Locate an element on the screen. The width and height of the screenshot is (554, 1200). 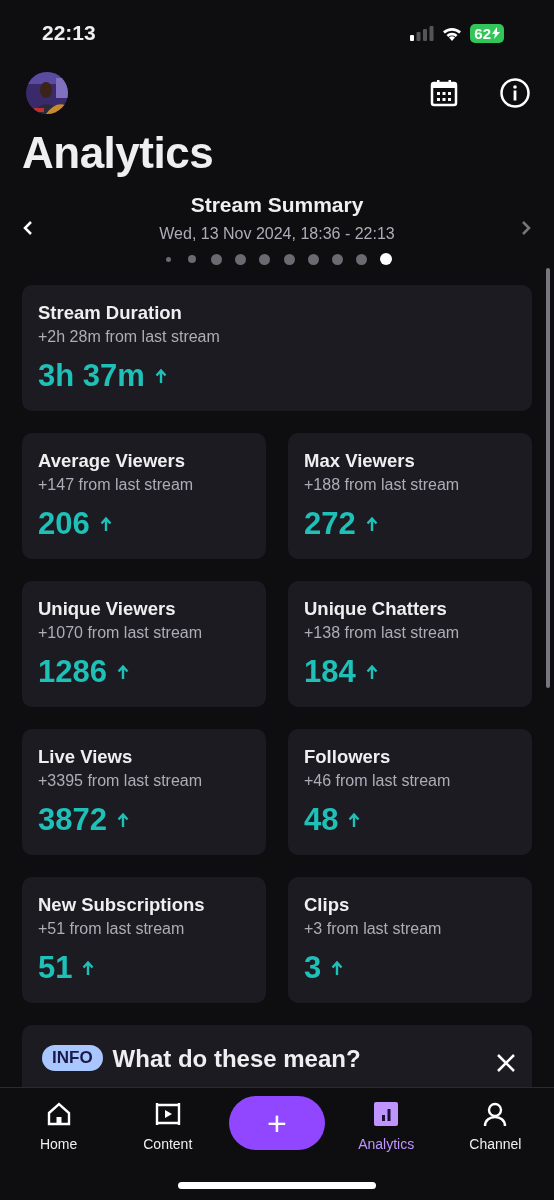
calendar-icon is located at coordinates (444, 93).